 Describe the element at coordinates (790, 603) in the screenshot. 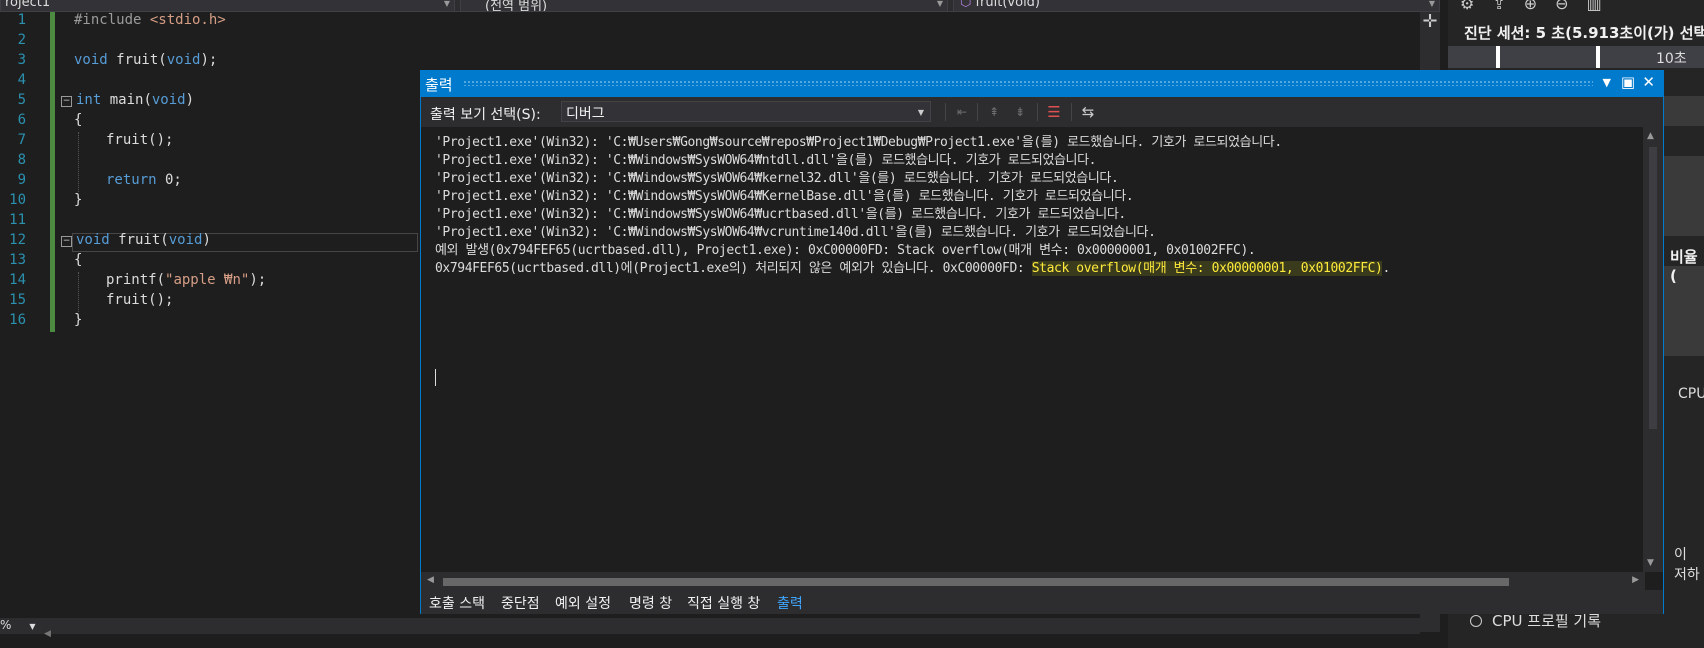

I see `tab-output: 출력` at that location.